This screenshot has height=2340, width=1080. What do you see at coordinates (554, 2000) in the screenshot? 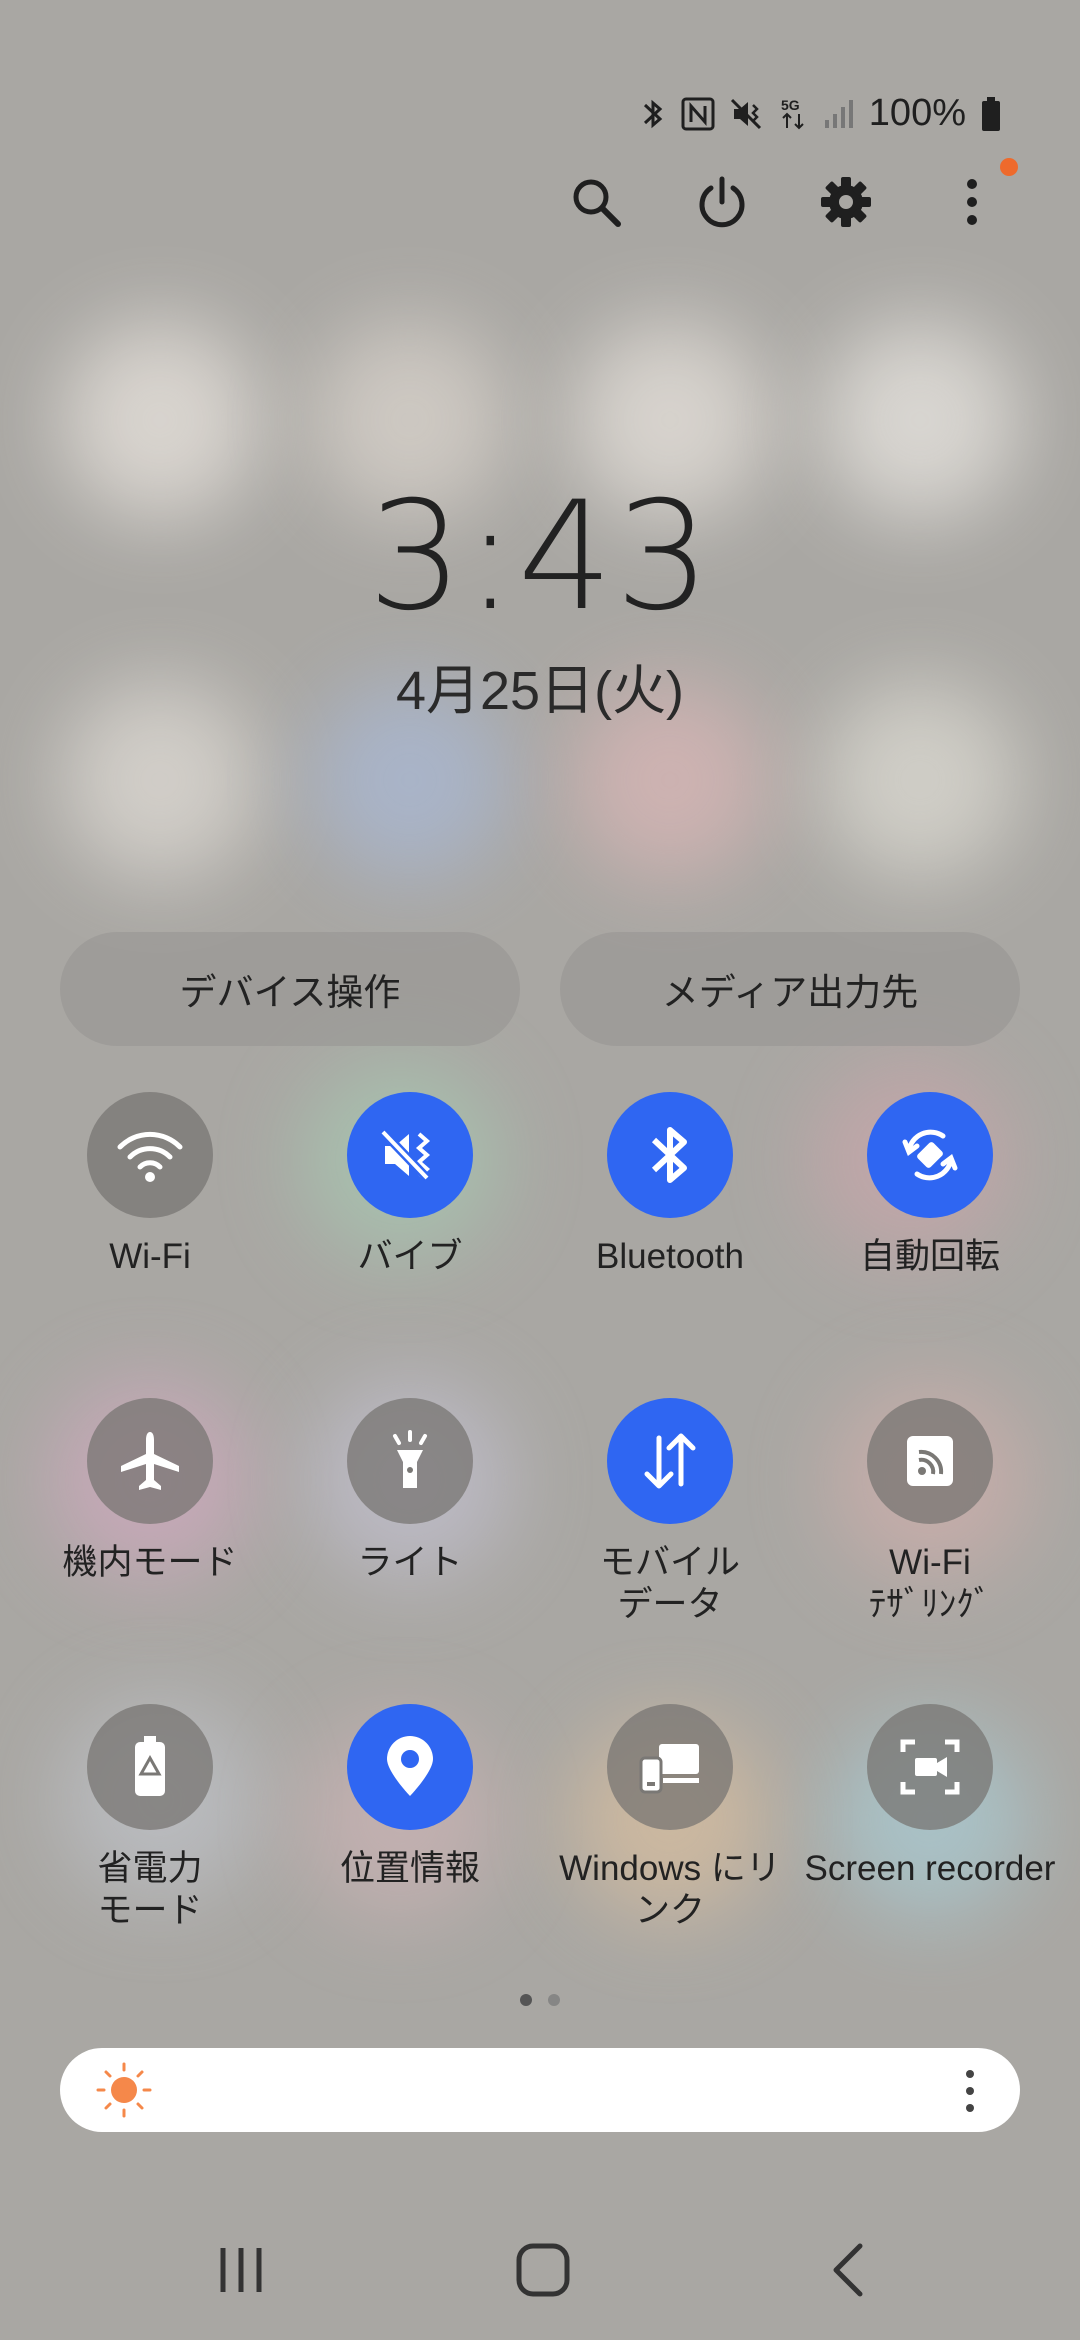
I see `page-dot` at bounding box center [554, 2000].